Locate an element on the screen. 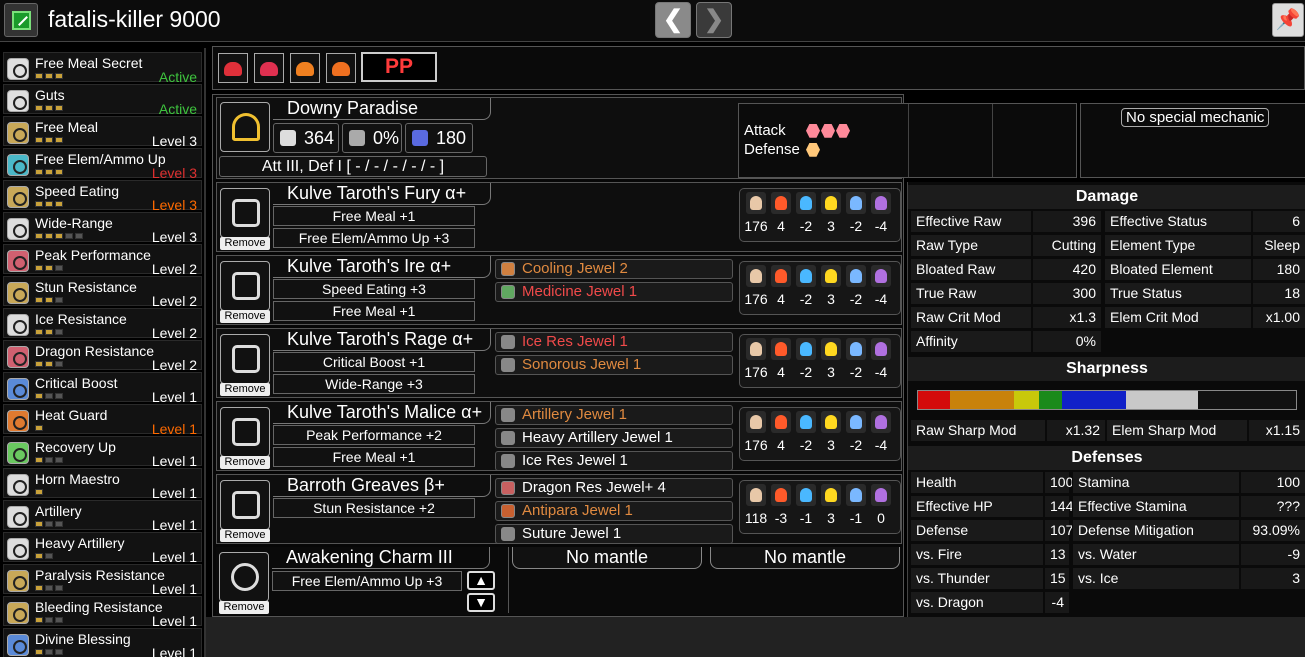 The image size is (1305, 657). skill-item: Critical Boost Level 1 is located at coordinates (102, 388).